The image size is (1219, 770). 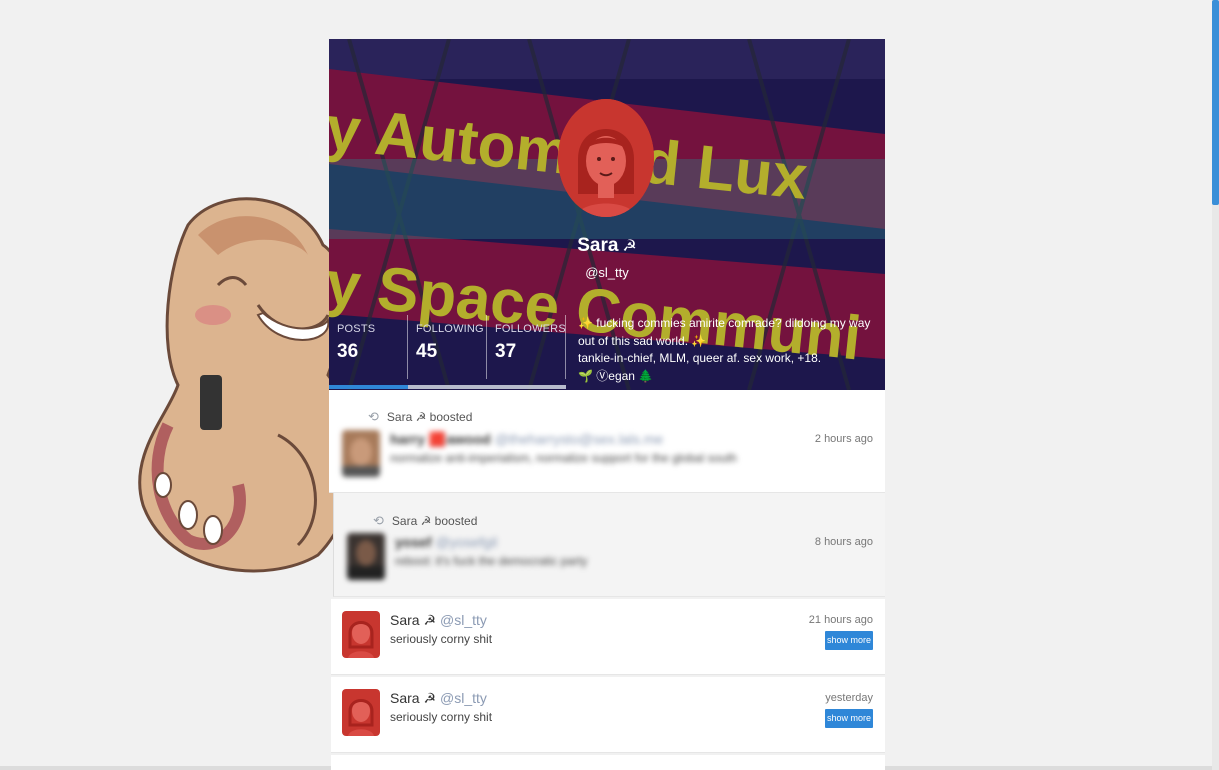 I want to click on display-name-text: Sara, so click(x=598, y=245).